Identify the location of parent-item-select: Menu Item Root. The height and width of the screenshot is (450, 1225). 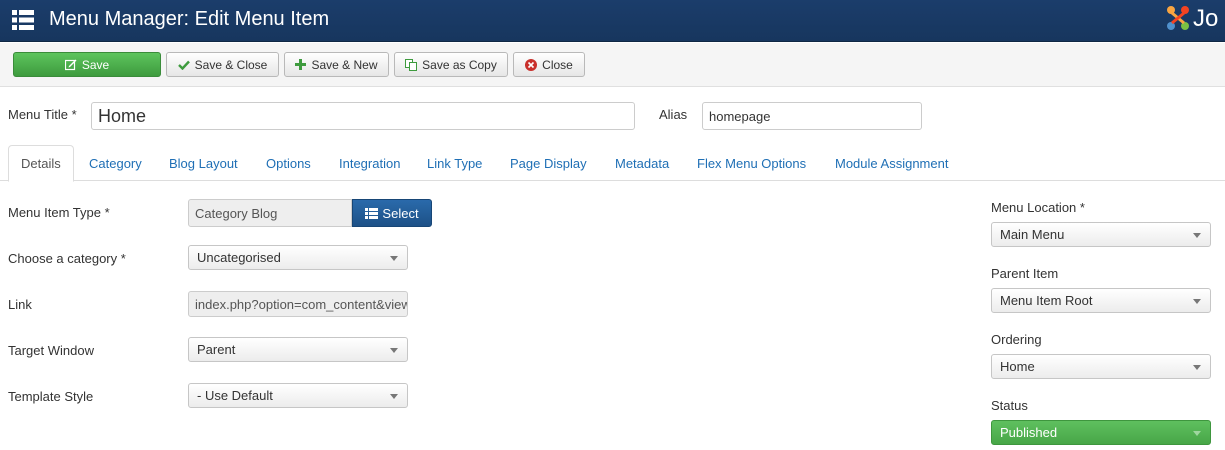
(1101, 300).